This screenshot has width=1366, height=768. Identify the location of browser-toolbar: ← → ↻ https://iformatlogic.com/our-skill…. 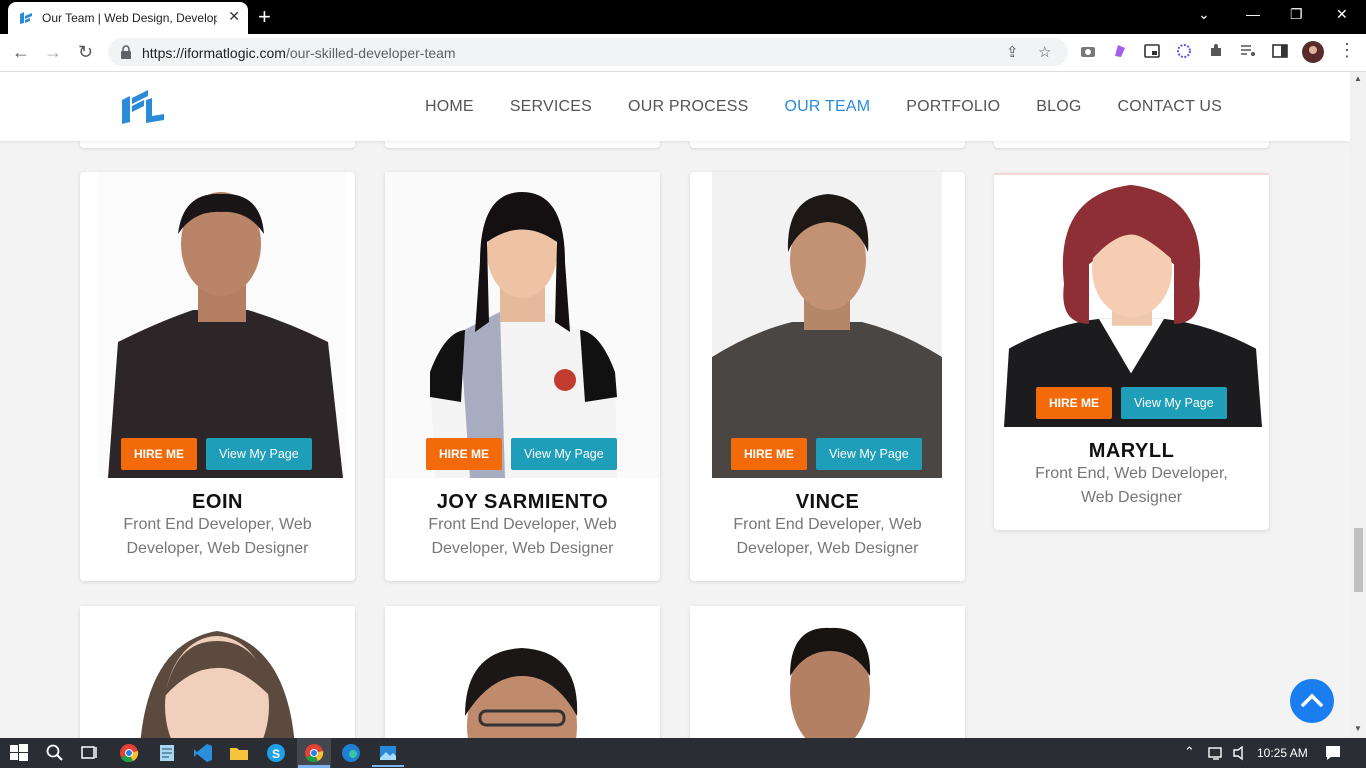
(683, 53).